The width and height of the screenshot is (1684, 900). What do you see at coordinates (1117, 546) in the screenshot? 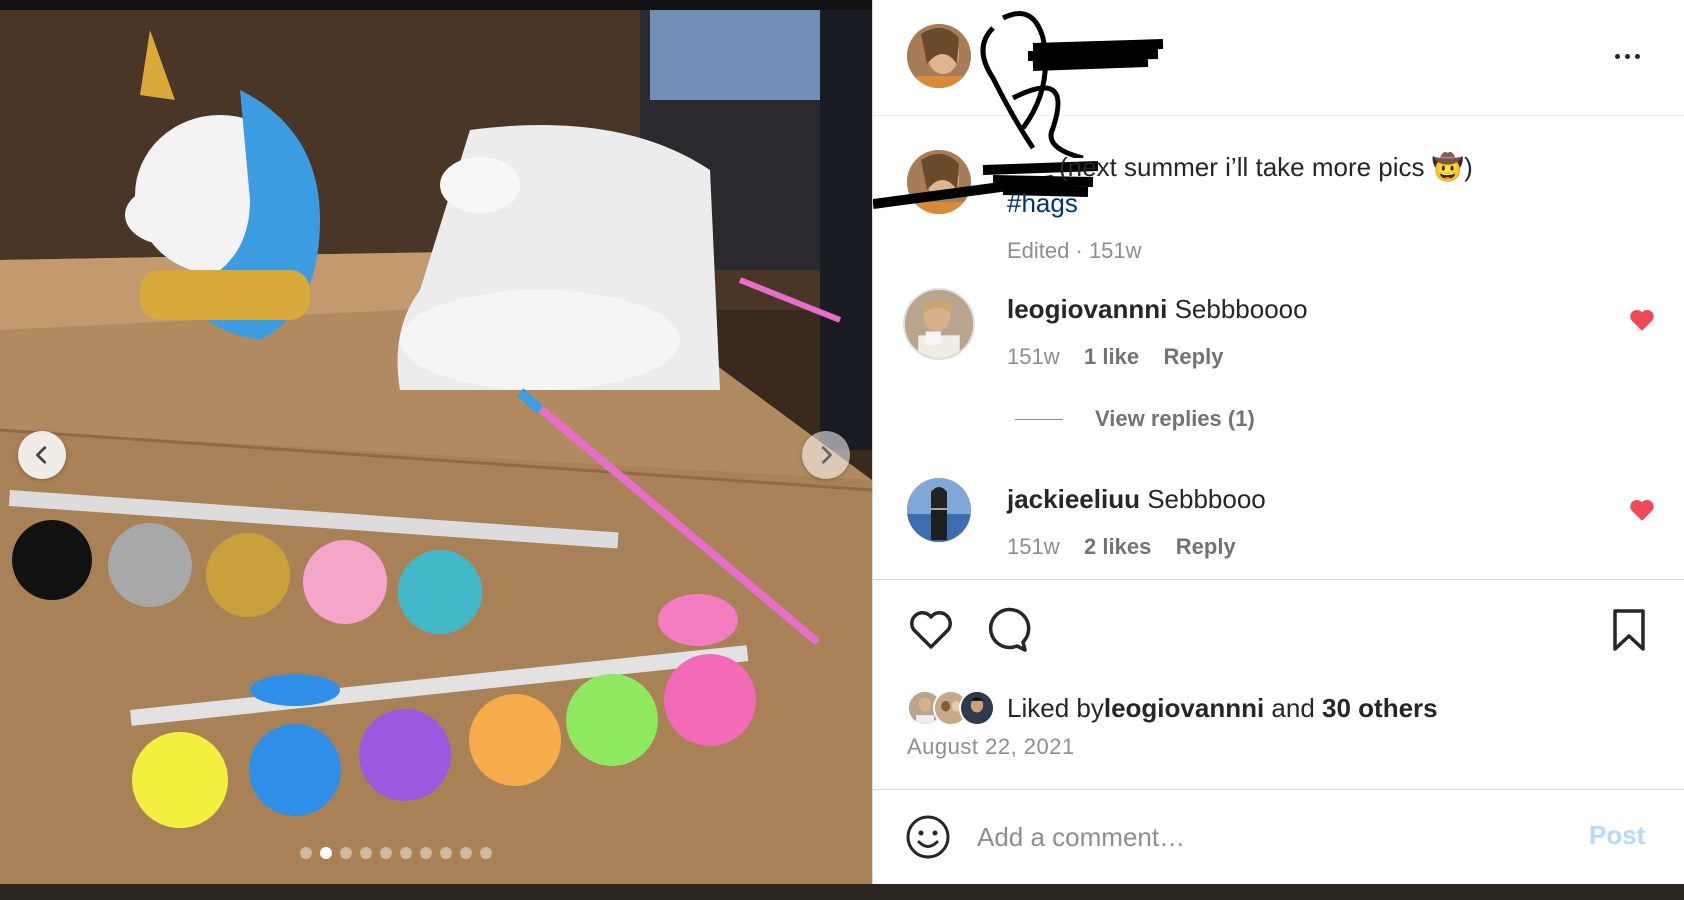
I see `comment-likes: 2 likes` at bounding box center [1117, 546].